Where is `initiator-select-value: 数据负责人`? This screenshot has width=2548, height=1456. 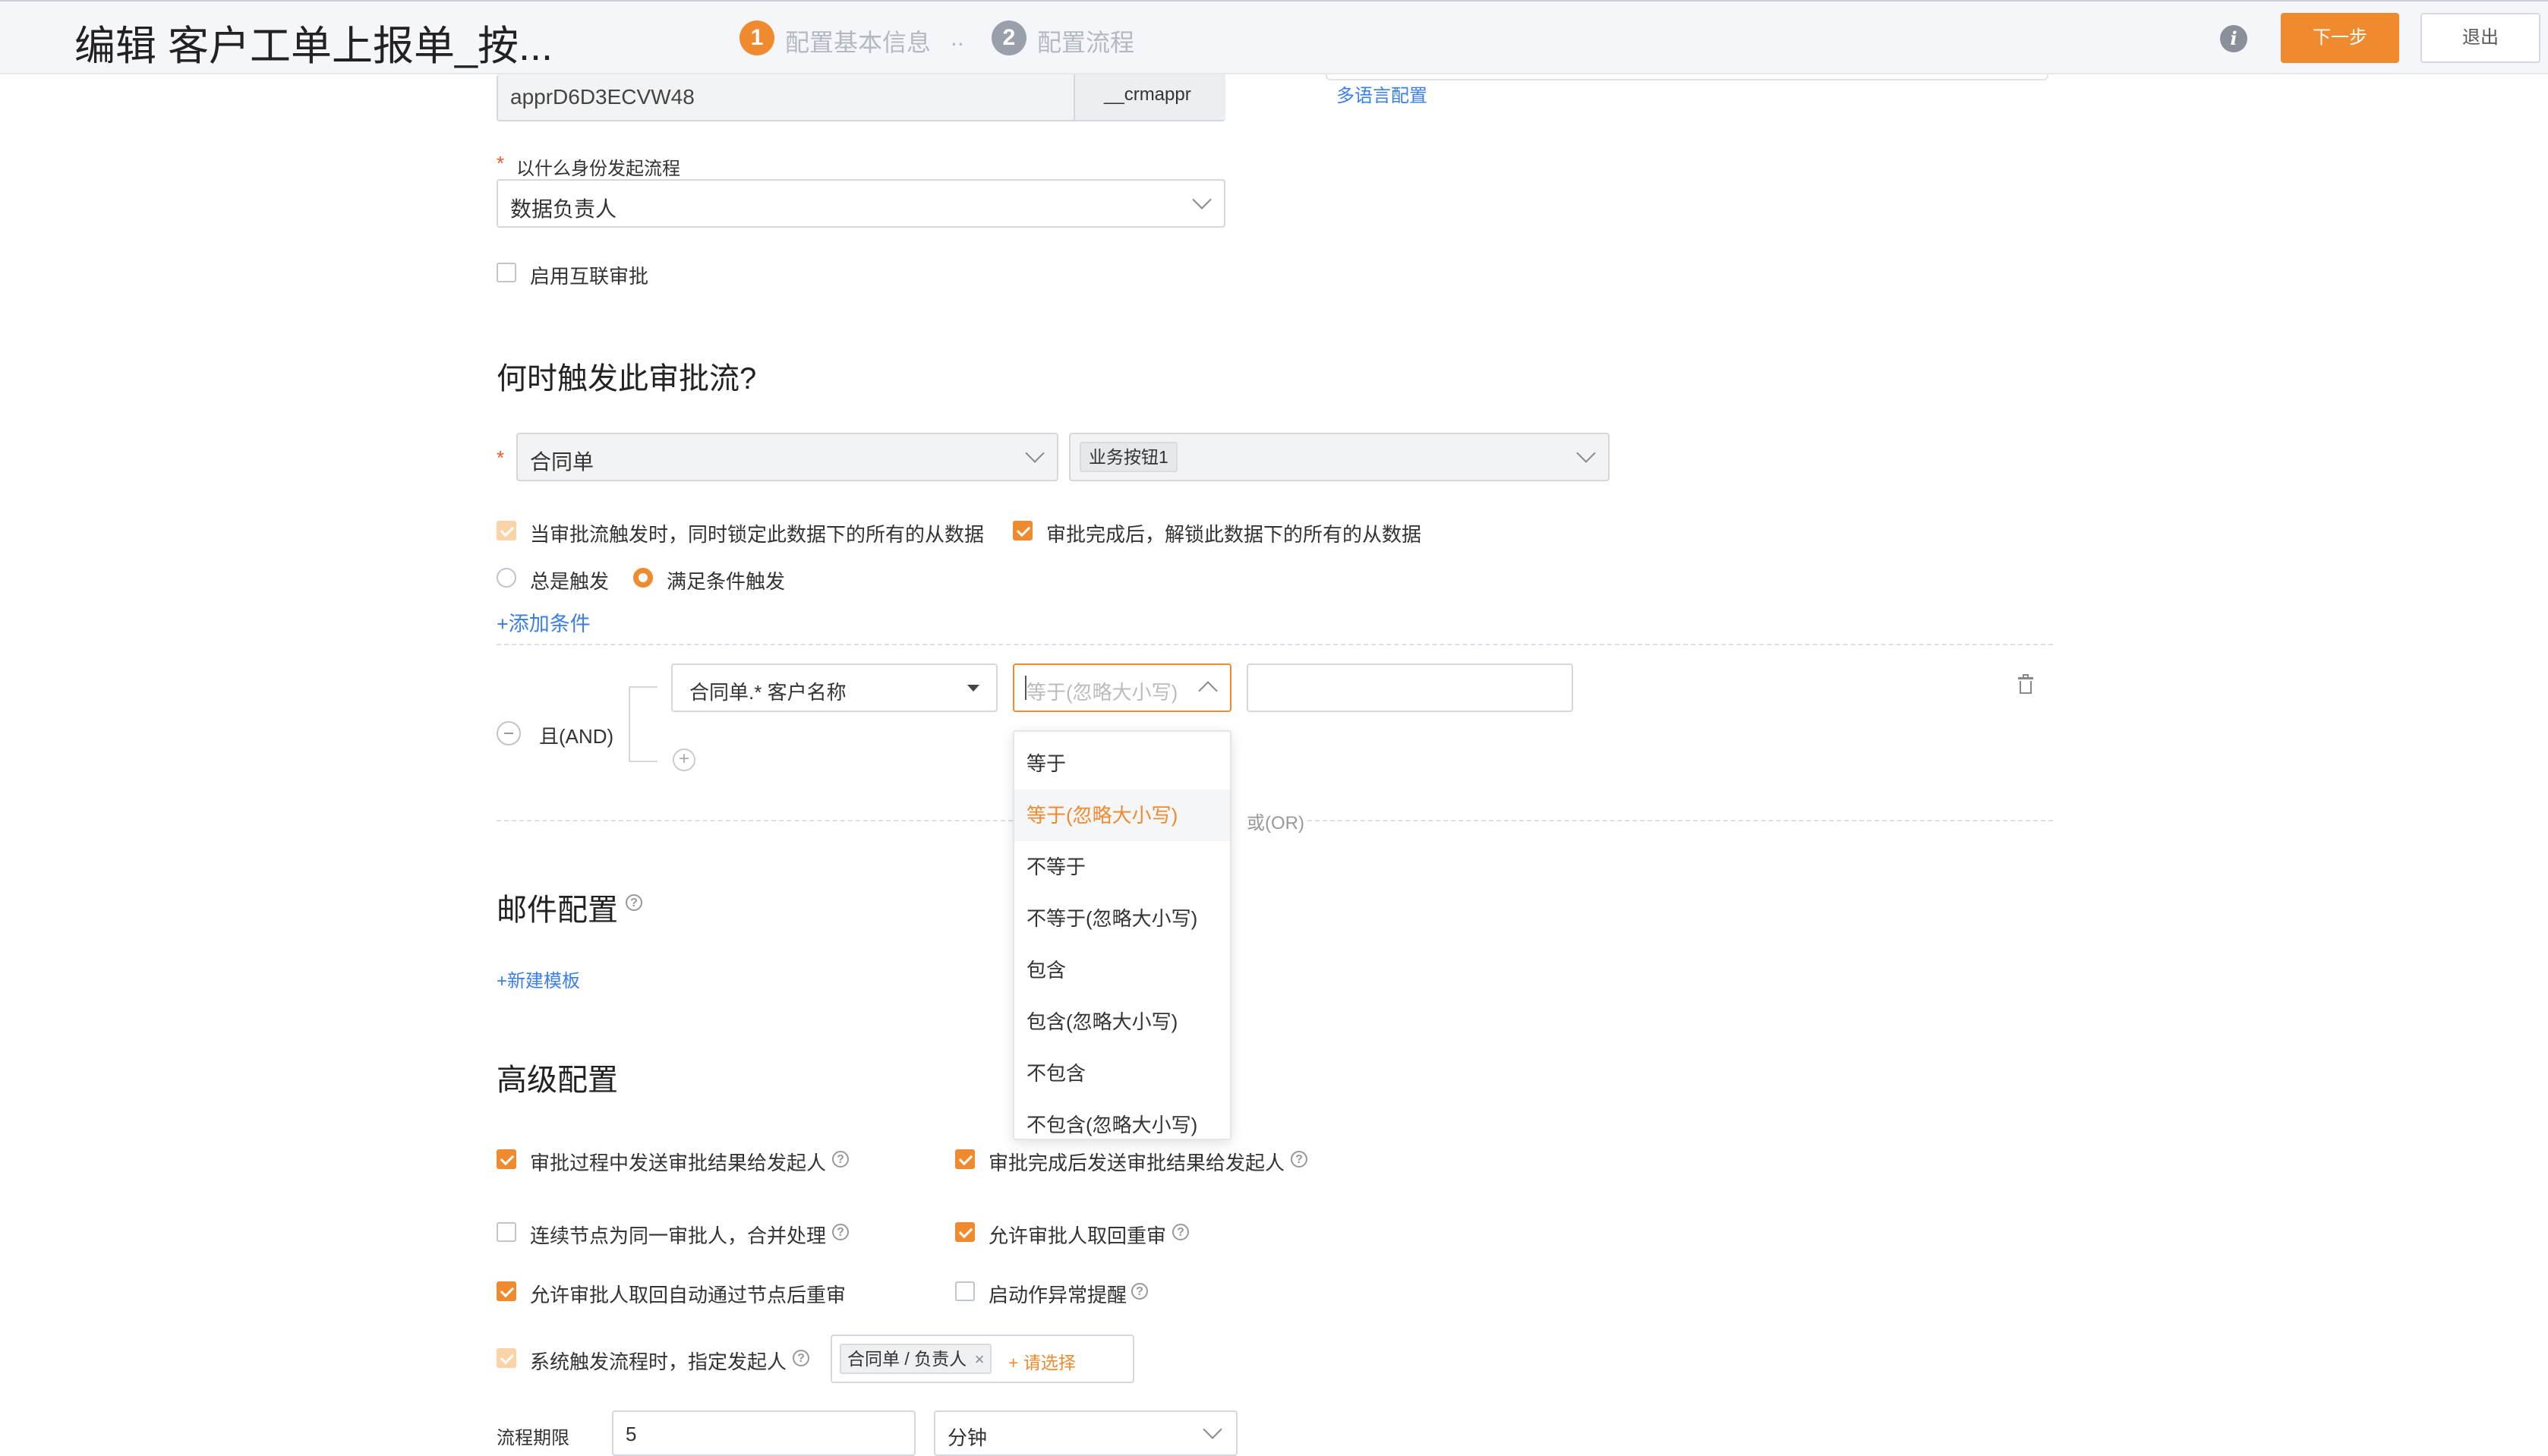 initiator-select-value: 数据负责人 is located at coordinates (563, 209).